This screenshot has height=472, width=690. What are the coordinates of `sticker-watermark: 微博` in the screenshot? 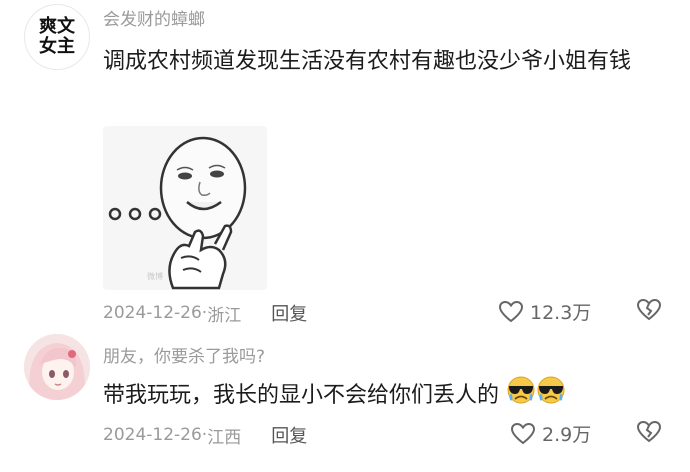 It's located at (155, 276).